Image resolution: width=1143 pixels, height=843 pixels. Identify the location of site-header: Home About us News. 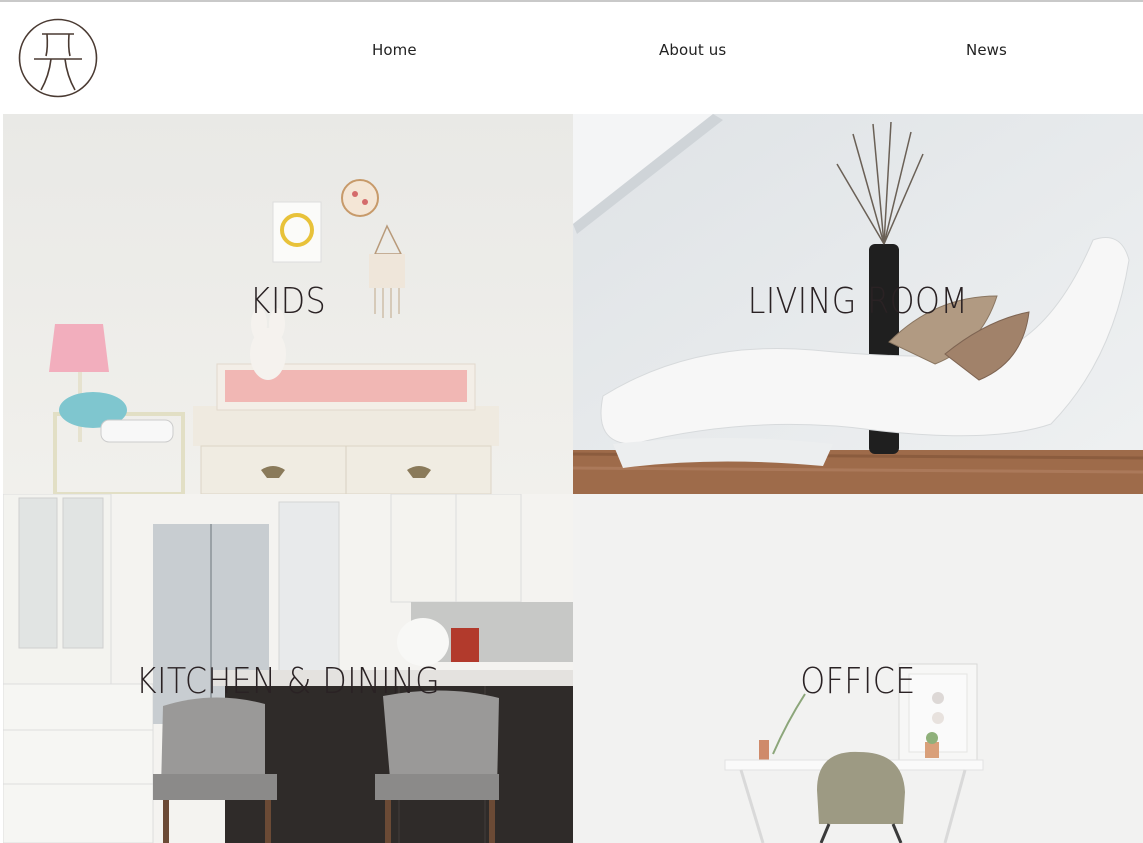
(571, 58).